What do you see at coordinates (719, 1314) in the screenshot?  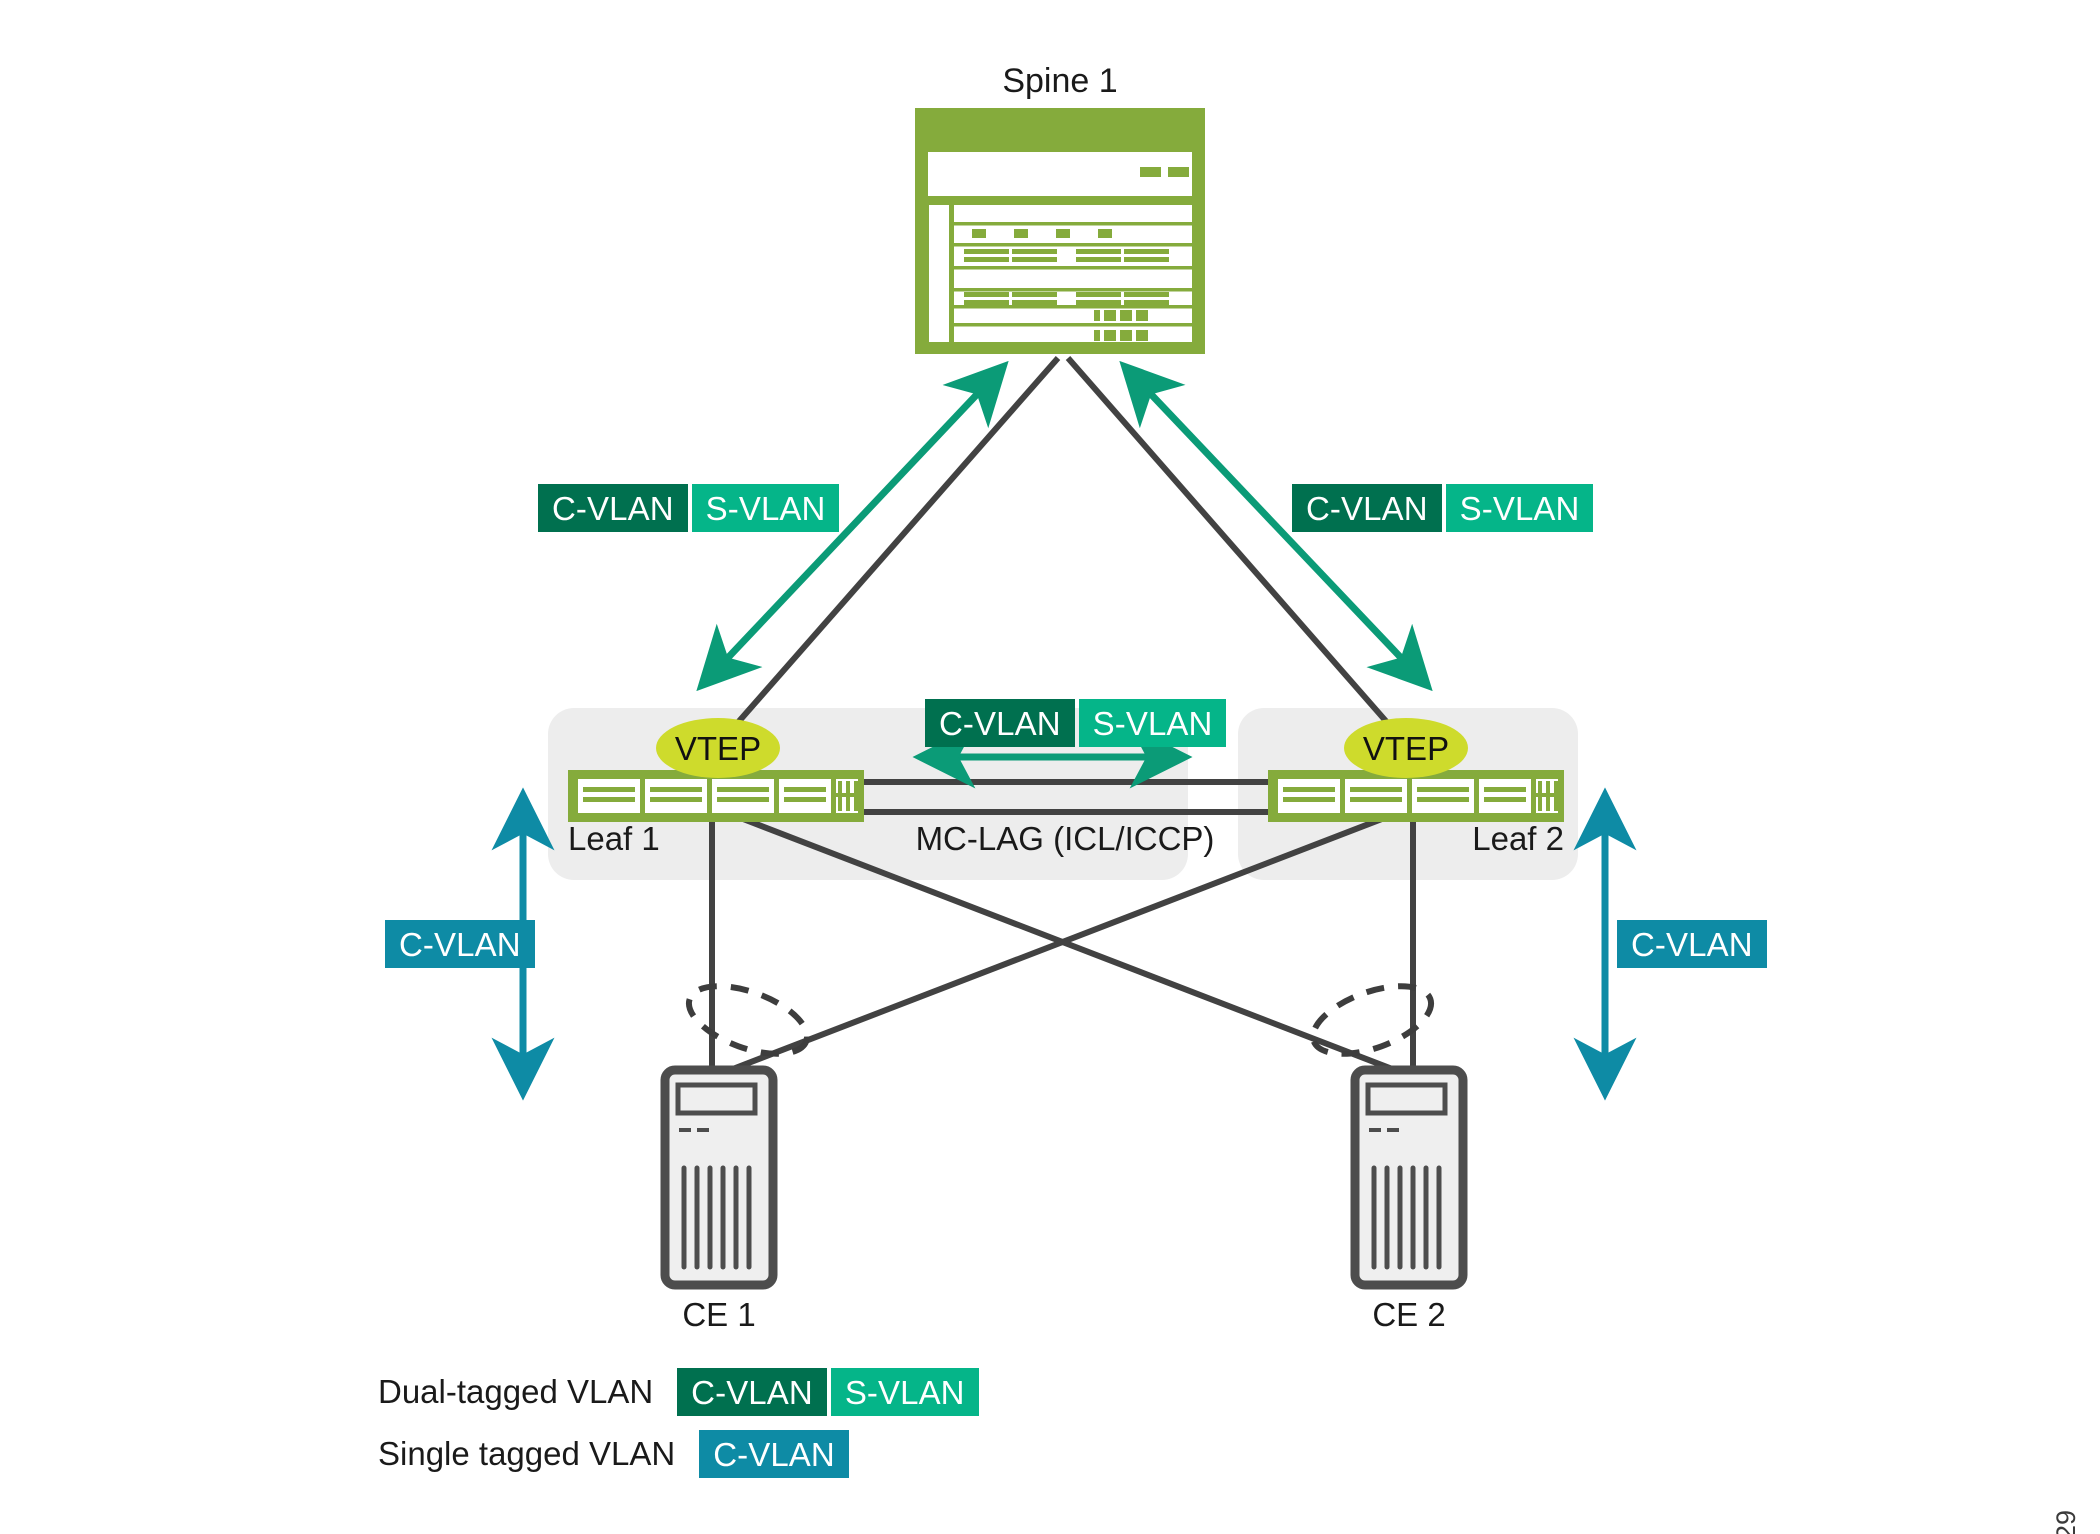 I see `ce1-name: CE 1` at bounding box center [719, 1314].